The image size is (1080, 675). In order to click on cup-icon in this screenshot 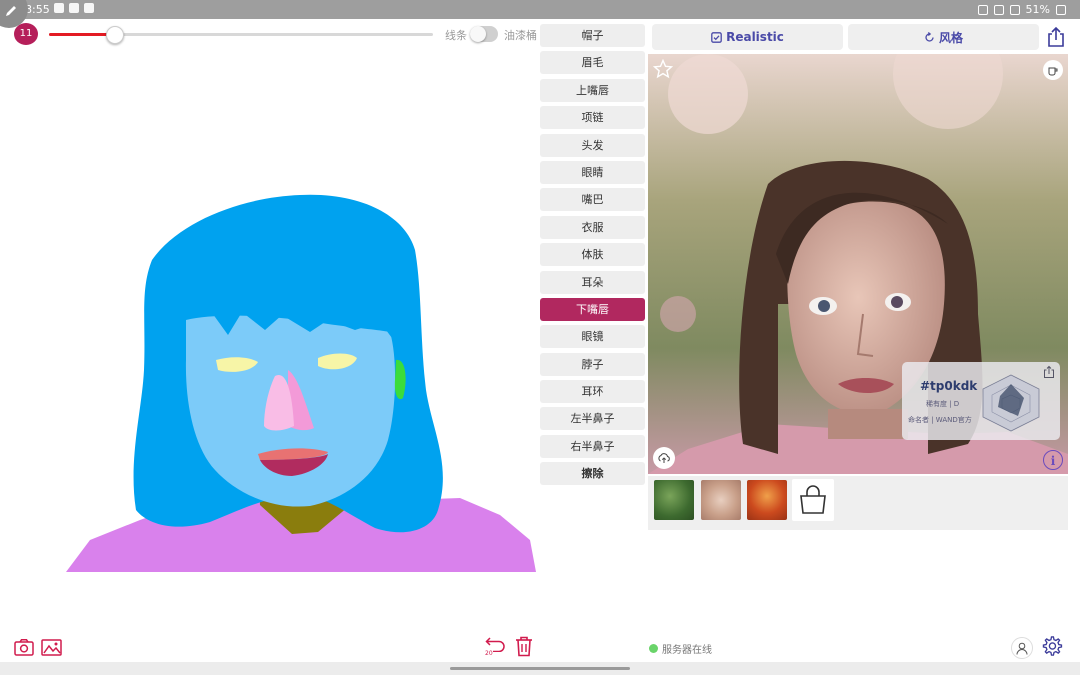, I will do `click(1053, 71)`.